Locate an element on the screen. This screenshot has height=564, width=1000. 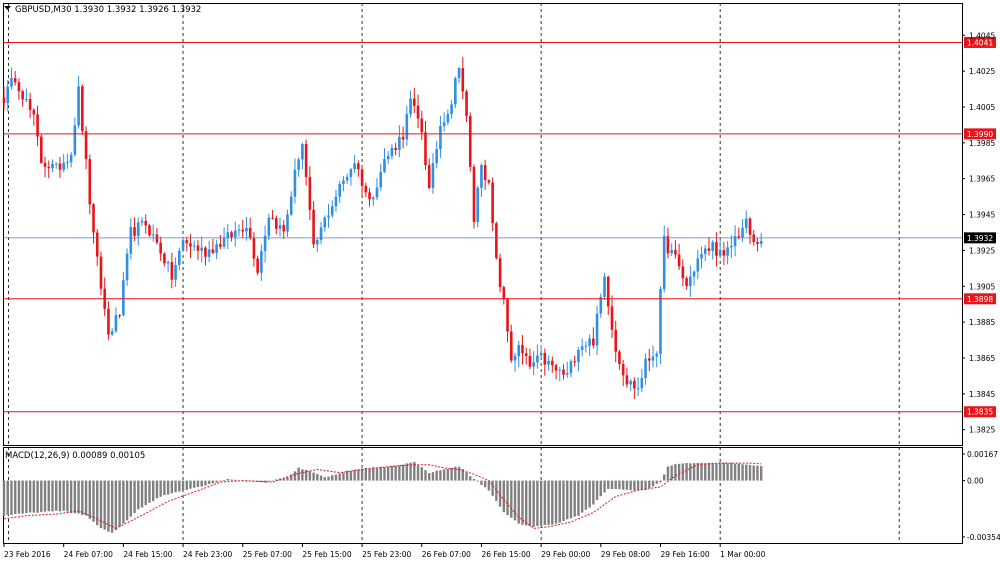
time-tick-label: 24 Feb 15:00 is located at coordinates (147, 554).